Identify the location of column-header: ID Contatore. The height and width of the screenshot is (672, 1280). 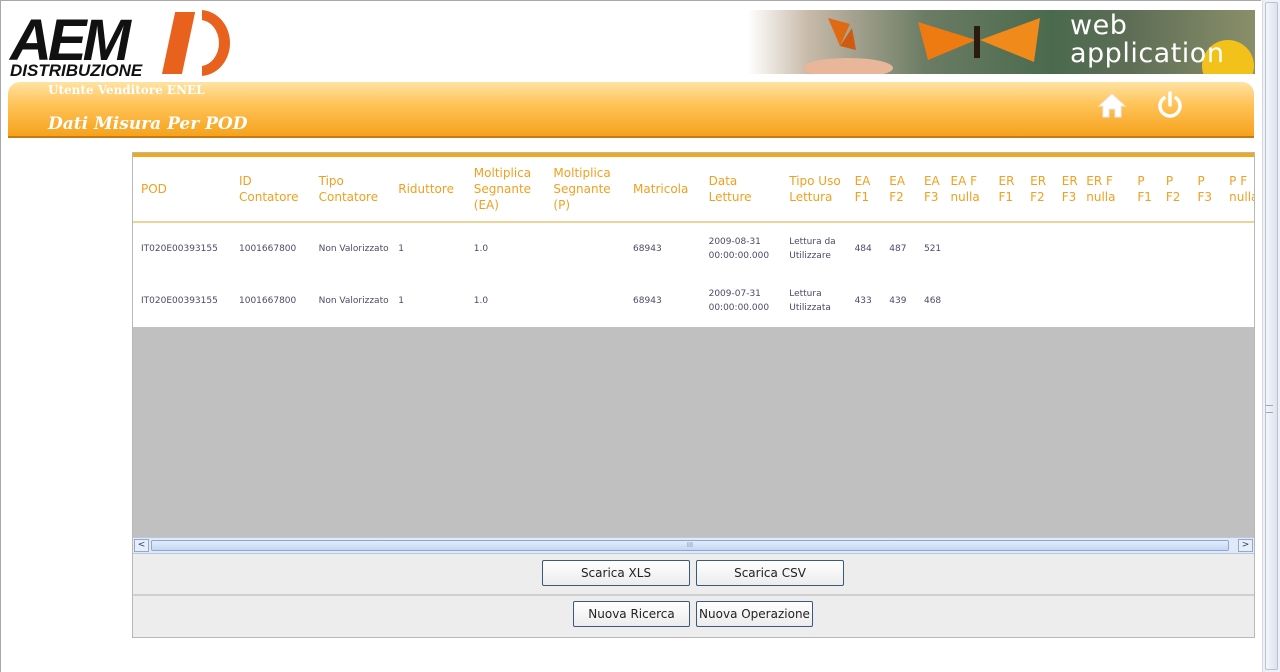
(271, 189).